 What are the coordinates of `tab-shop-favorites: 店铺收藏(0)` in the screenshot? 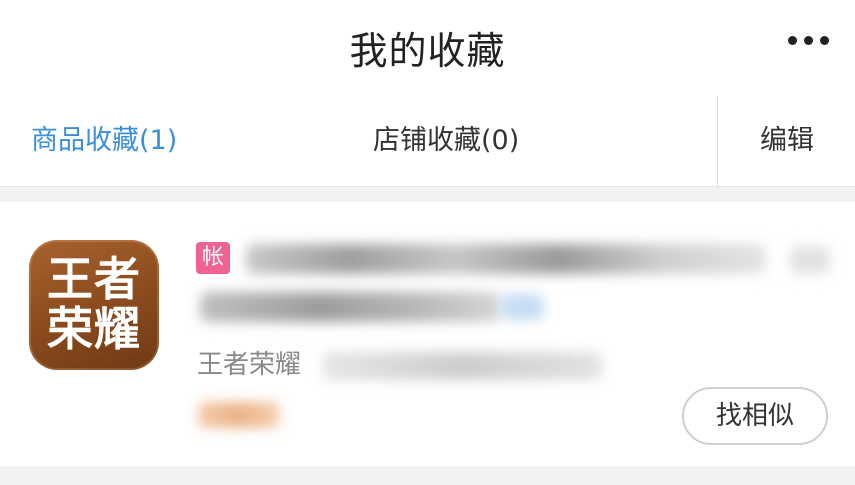 It's located at (446, 141).